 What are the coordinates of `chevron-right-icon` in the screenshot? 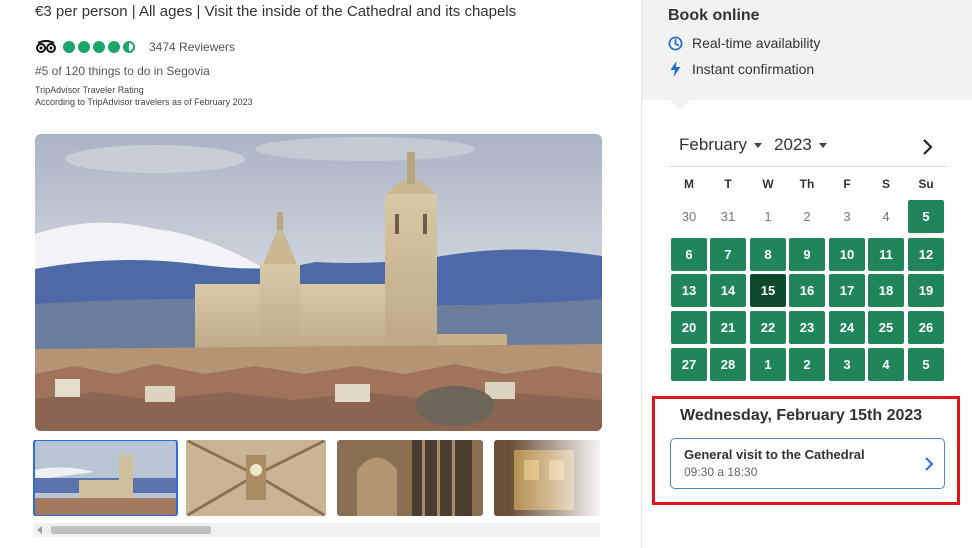 It's located at (929, 464).